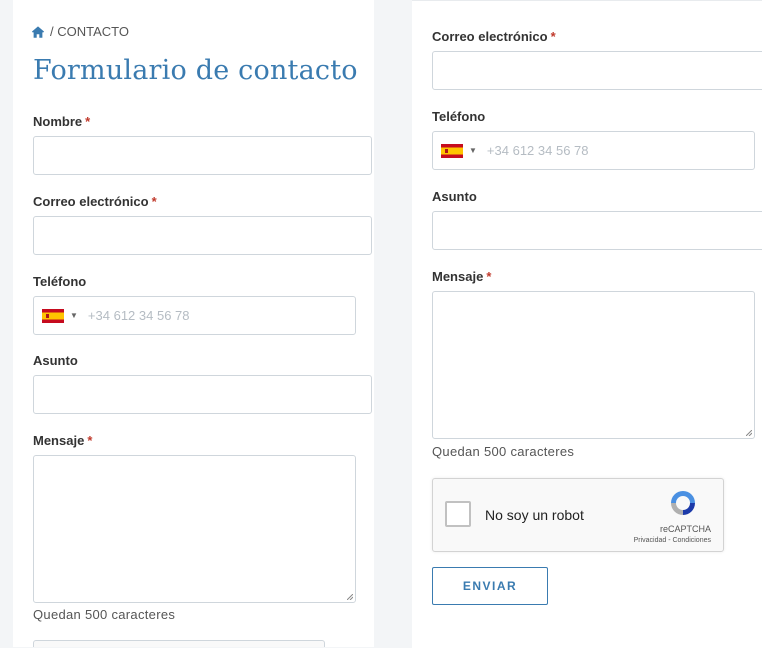  I want to click on recaptcha-terms-link: Privacidad - Condiciones, so click(672, 540).